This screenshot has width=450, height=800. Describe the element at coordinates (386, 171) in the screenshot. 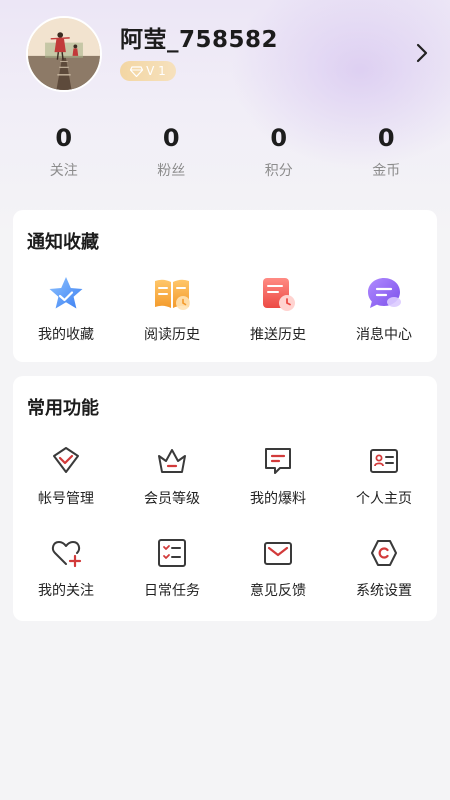

I see `stat-label: 金币` at that location.